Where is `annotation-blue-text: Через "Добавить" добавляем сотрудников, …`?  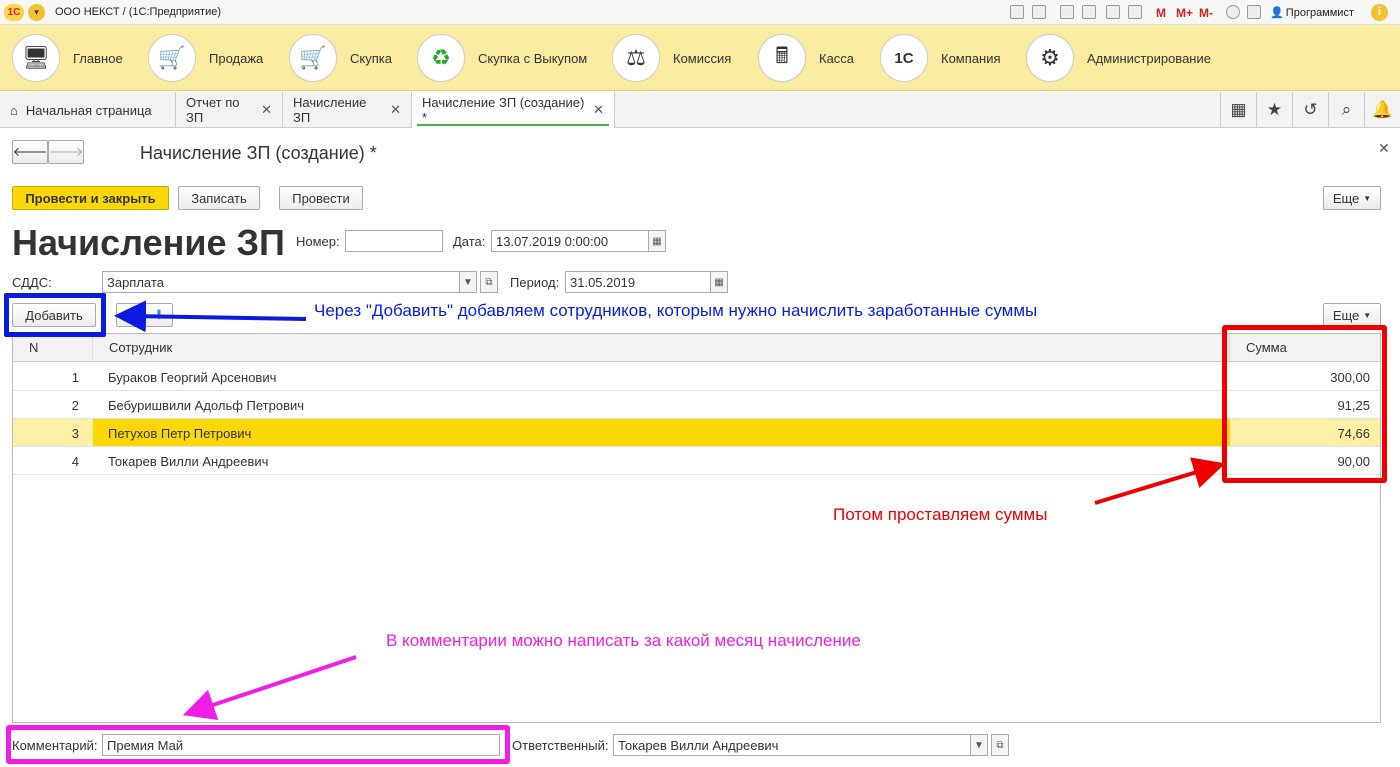 annotation-blue-text: Через "Добавить" добавляем сотрудников, … is located at coordinates (676, 310).